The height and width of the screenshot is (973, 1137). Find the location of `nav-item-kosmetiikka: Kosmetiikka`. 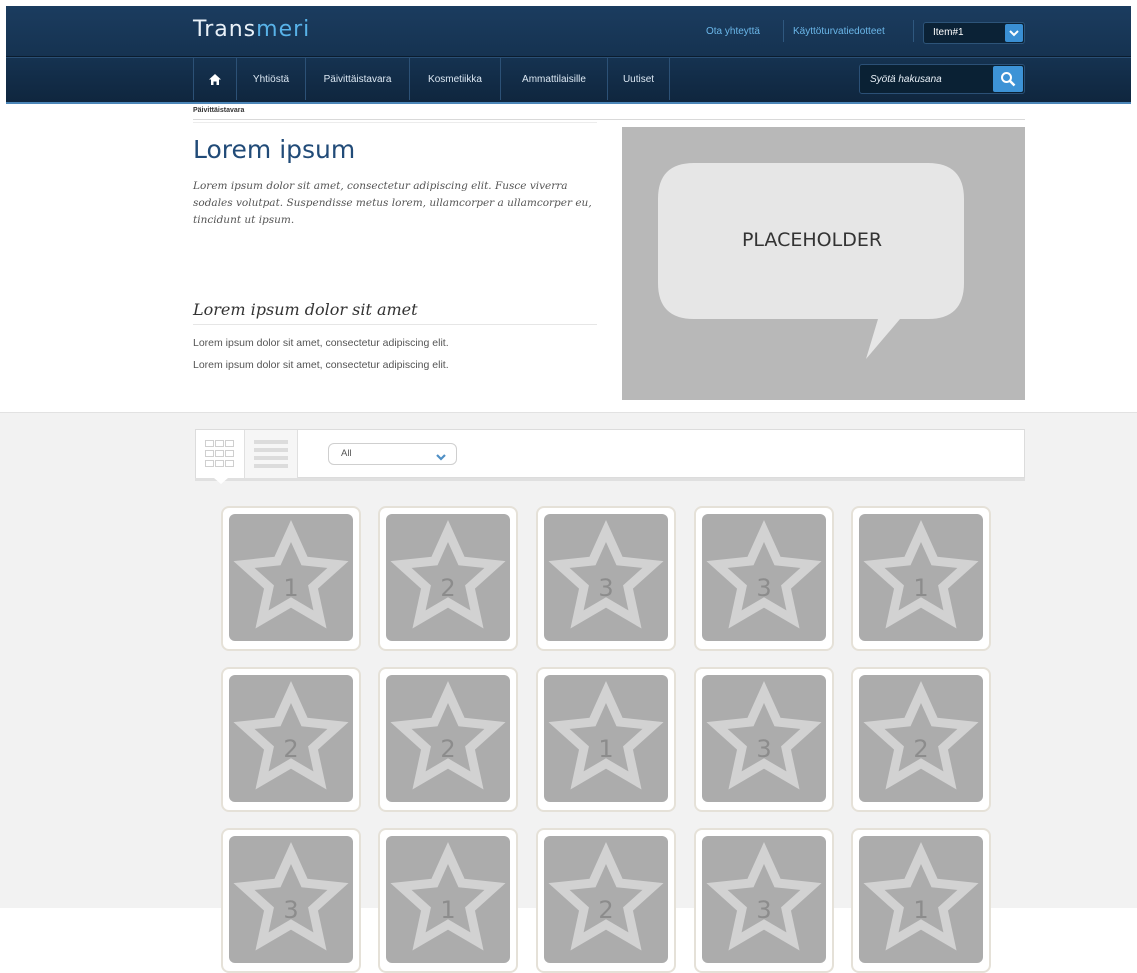

nav-item-kosmetiikka: Kosmetiikka is located at coordinates (455, 79).